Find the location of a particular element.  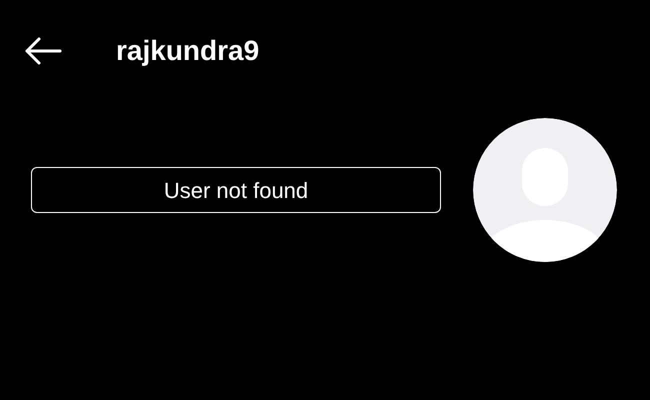

back-arrow-icon is located at coordinates (43, 51).